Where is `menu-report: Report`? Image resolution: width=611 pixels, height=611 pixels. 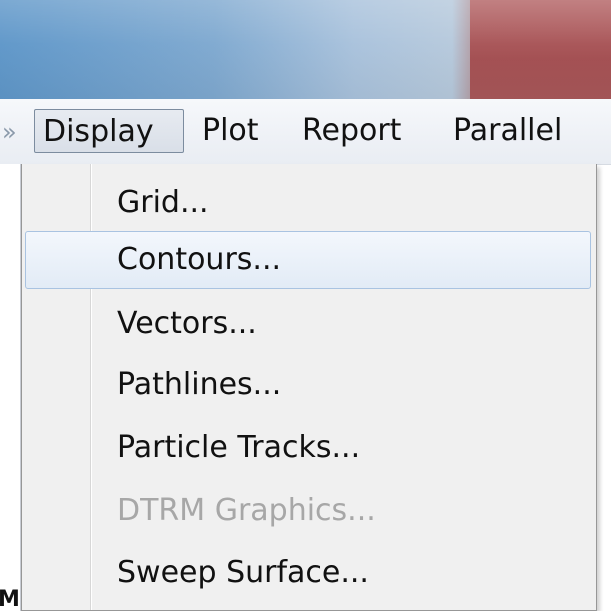 menu-report: Report is located at coordinates (364, 131).